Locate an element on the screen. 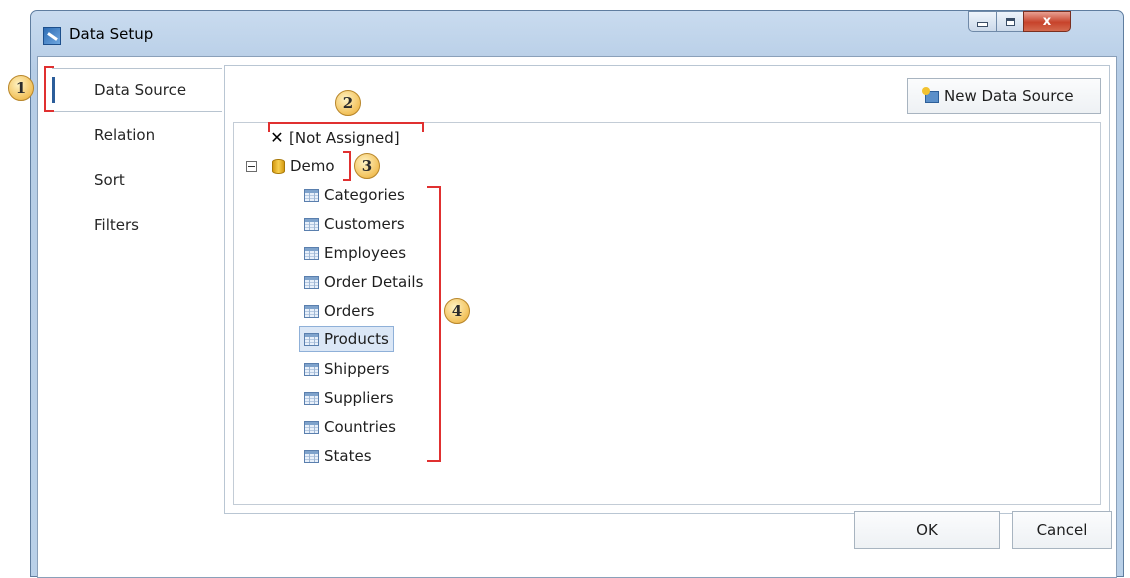  tree-item-label: Countries is located at coordinates (360, 427).